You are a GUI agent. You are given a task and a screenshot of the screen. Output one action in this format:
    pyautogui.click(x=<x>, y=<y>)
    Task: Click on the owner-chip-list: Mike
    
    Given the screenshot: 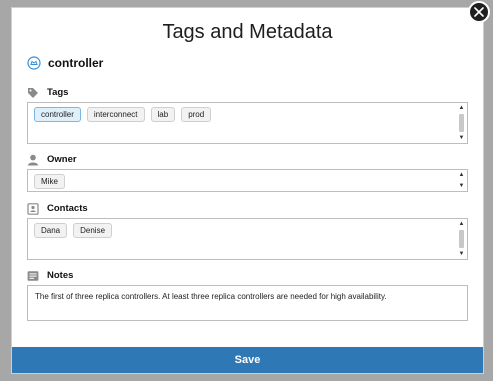 What is the action you would take?
    pyautogui.click(x=49, y=181)
    